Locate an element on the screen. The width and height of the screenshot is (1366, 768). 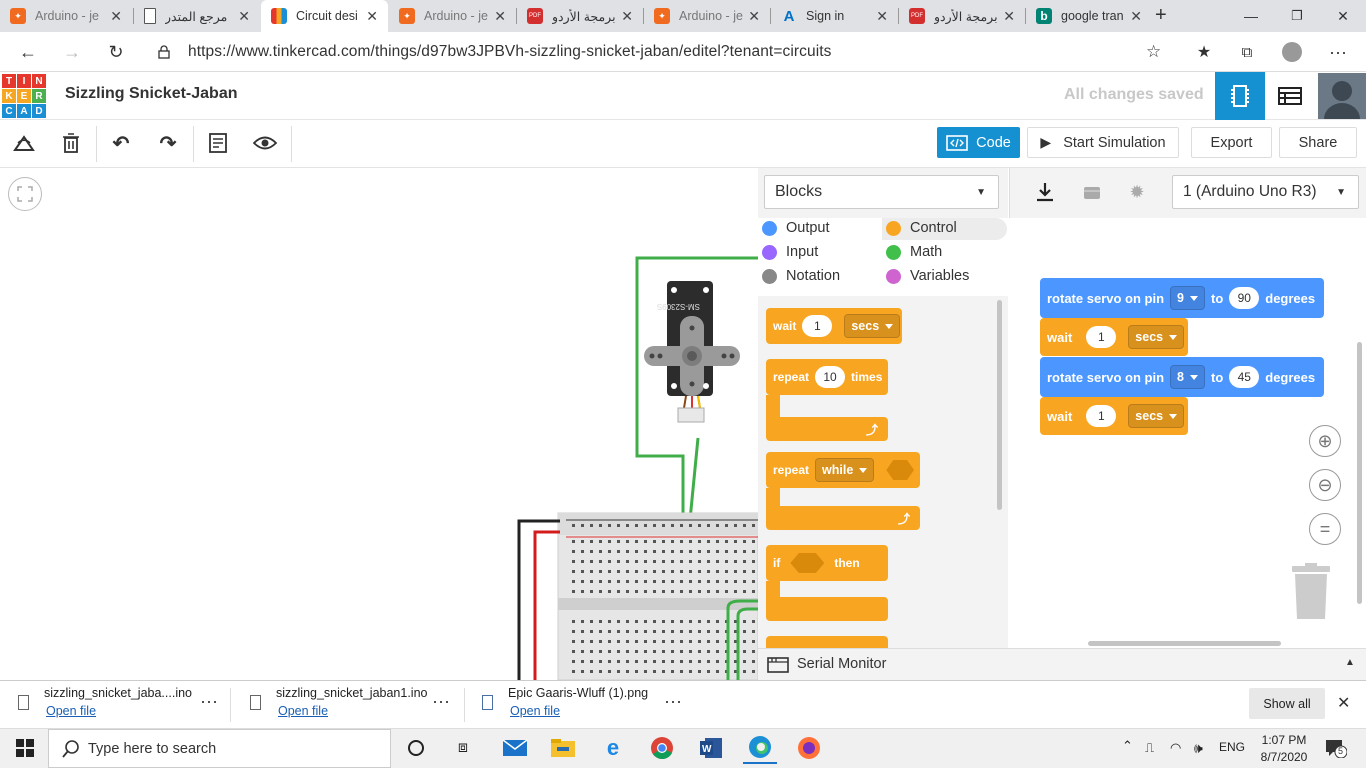
category-notation: Notation is located at coordinates (801, 276).